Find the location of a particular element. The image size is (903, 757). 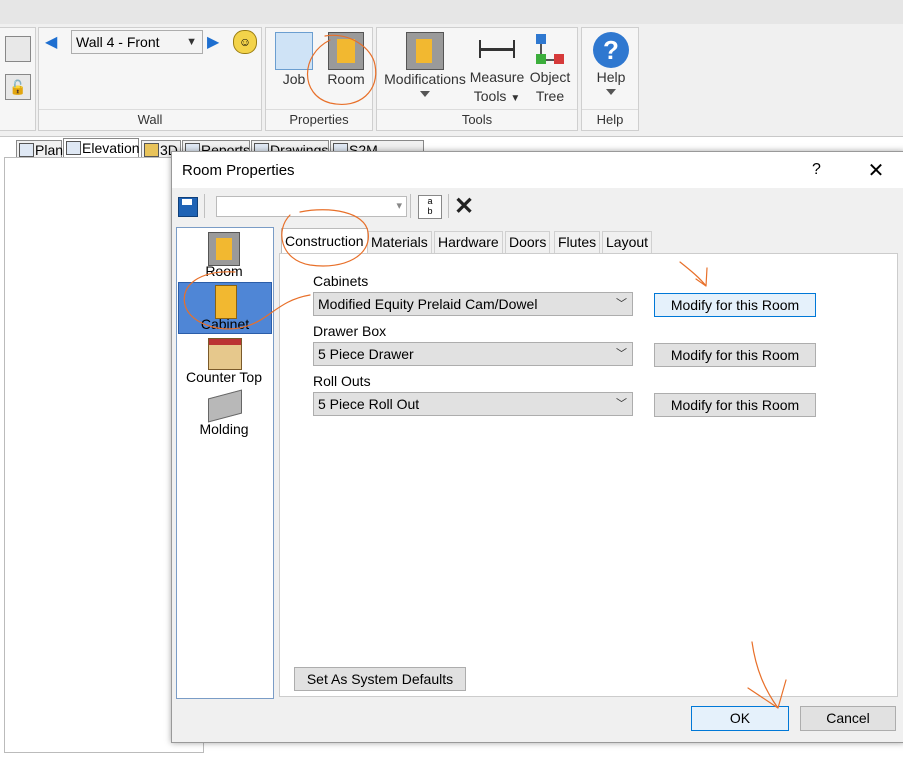

drawer-box-select-value: 5 Piece Drawer is located at coordinates (366, 354).